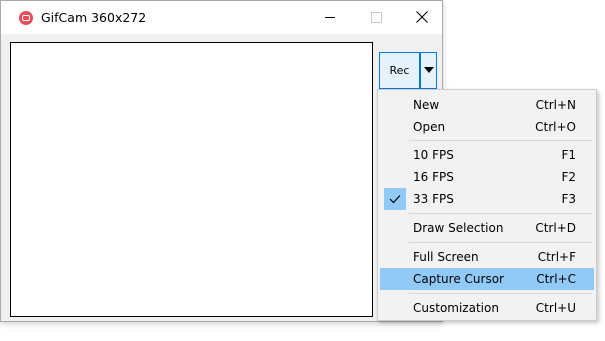  What do you see at coordinates (555, 308) in the screenshot?
I see `menu-item-shortcut: Ctrl+U` at bounding box center [555, 308].